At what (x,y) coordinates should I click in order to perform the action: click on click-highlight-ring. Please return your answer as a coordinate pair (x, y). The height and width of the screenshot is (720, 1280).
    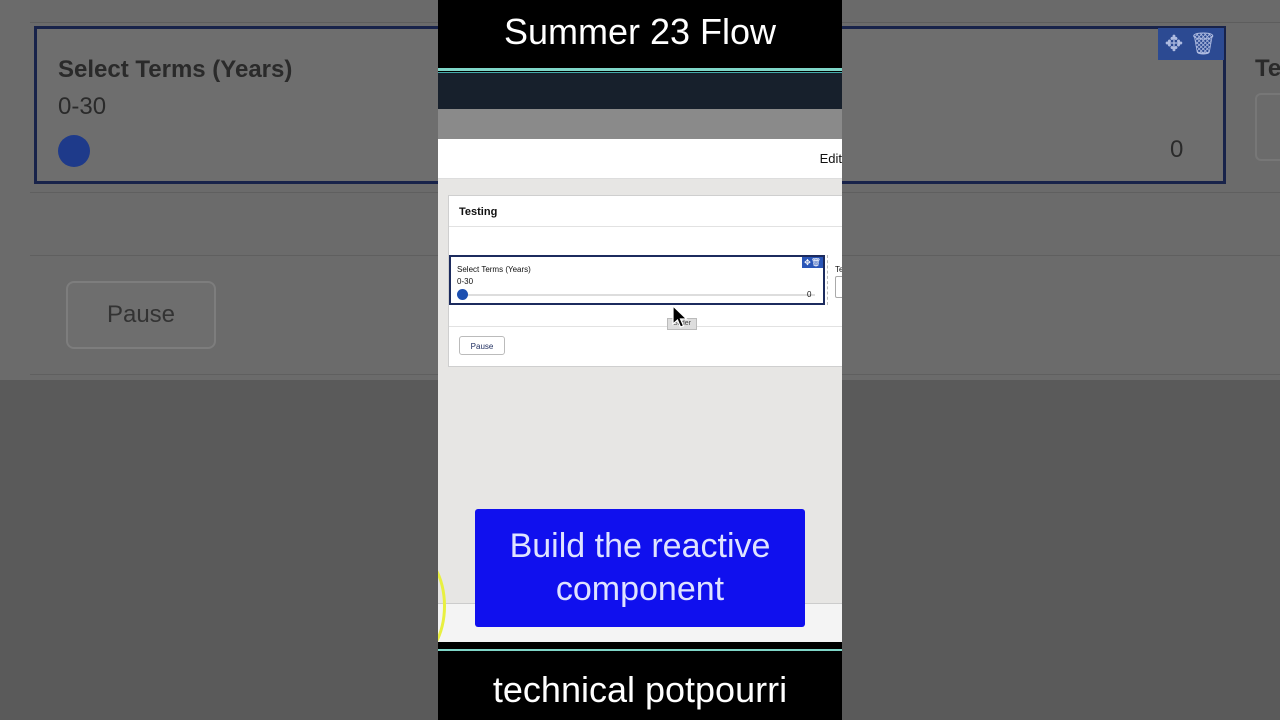
    Looking at the image, I should click on (442, 606).